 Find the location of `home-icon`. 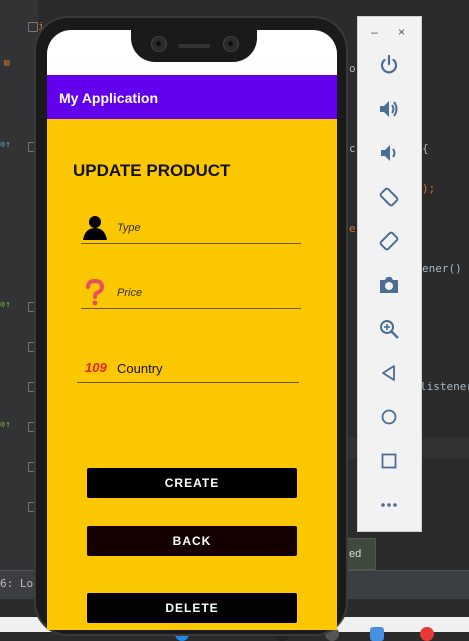

home-icon is located at coordinates (389, 417).